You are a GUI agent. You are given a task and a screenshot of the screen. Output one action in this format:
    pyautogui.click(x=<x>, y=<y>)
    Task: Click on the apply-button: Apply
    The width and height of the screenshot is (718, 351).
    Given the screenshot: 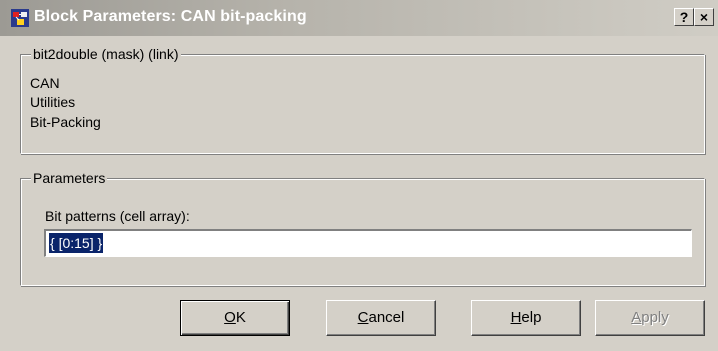 What is the action you would take?
    pyautogui.click(x=650, y=318)
    